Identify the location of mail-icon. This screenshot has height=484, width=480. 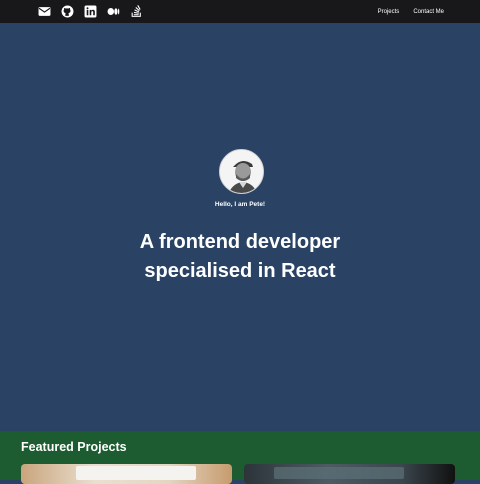
(44, 11).